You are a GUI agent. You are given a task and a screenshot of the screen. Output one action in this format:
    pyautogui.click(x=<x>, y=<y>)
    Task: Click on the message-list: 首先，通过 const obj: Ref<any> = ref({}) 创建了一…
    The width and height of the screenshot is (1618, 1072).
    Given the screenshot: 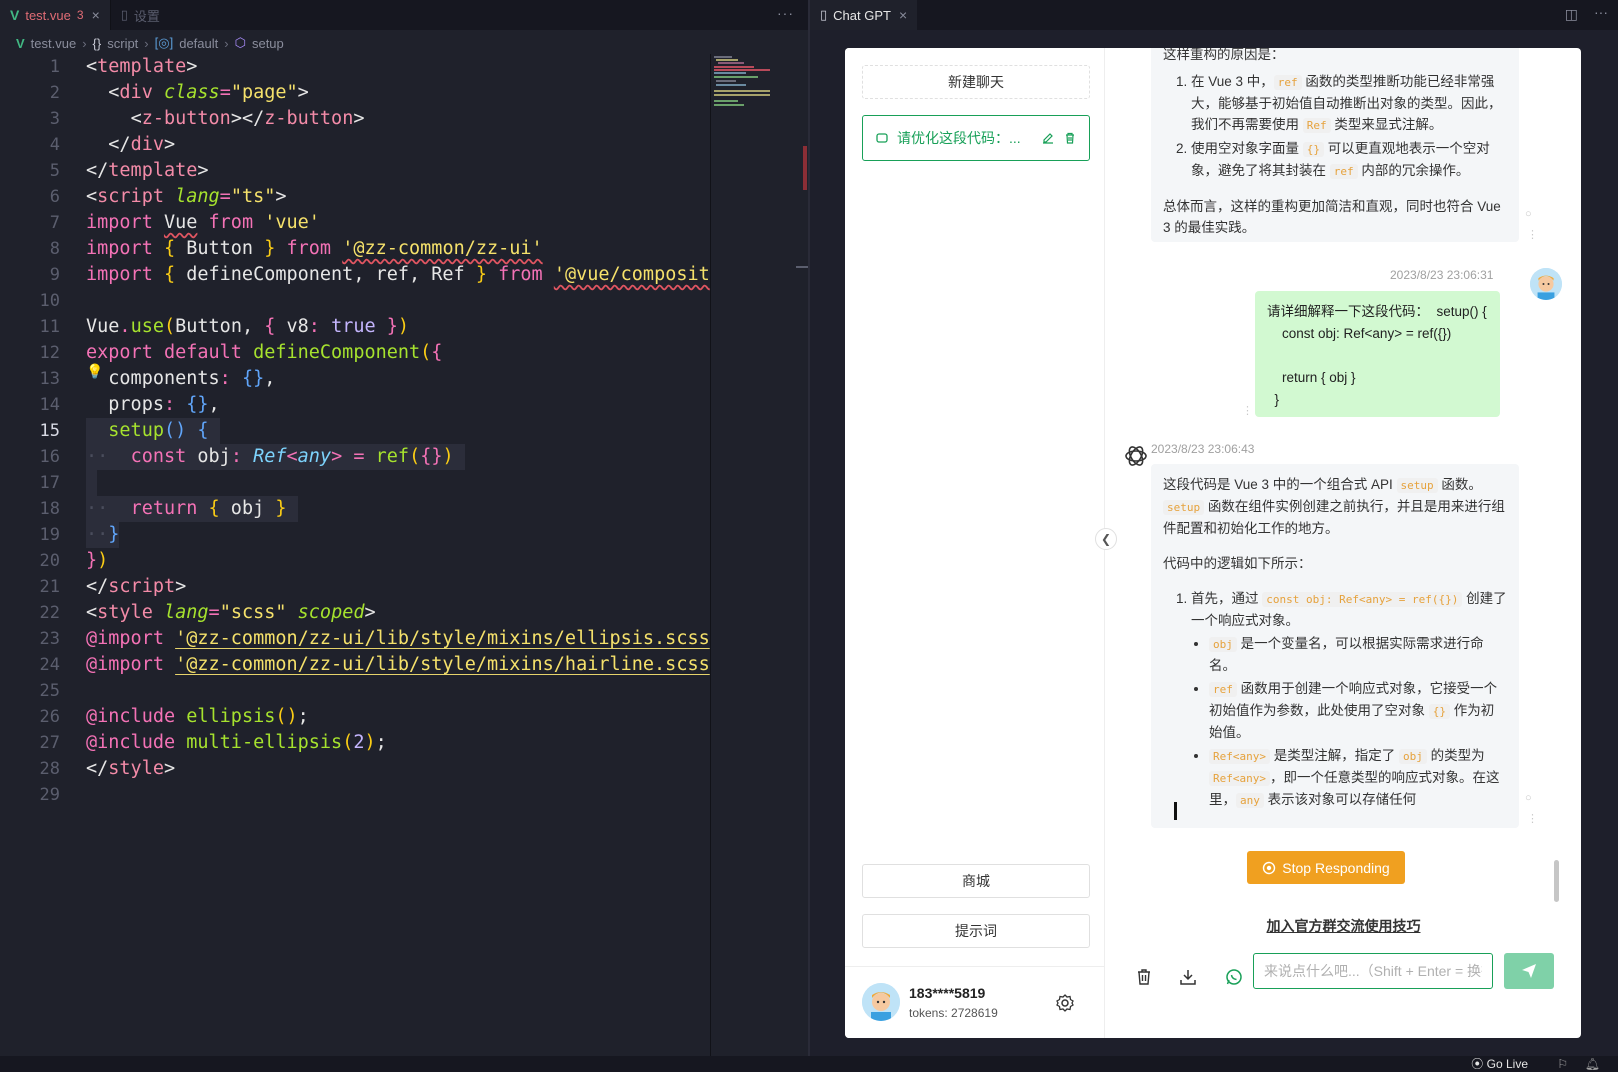 What is the action you would take?
    pyautogui.click(x=1335, y=609)
    